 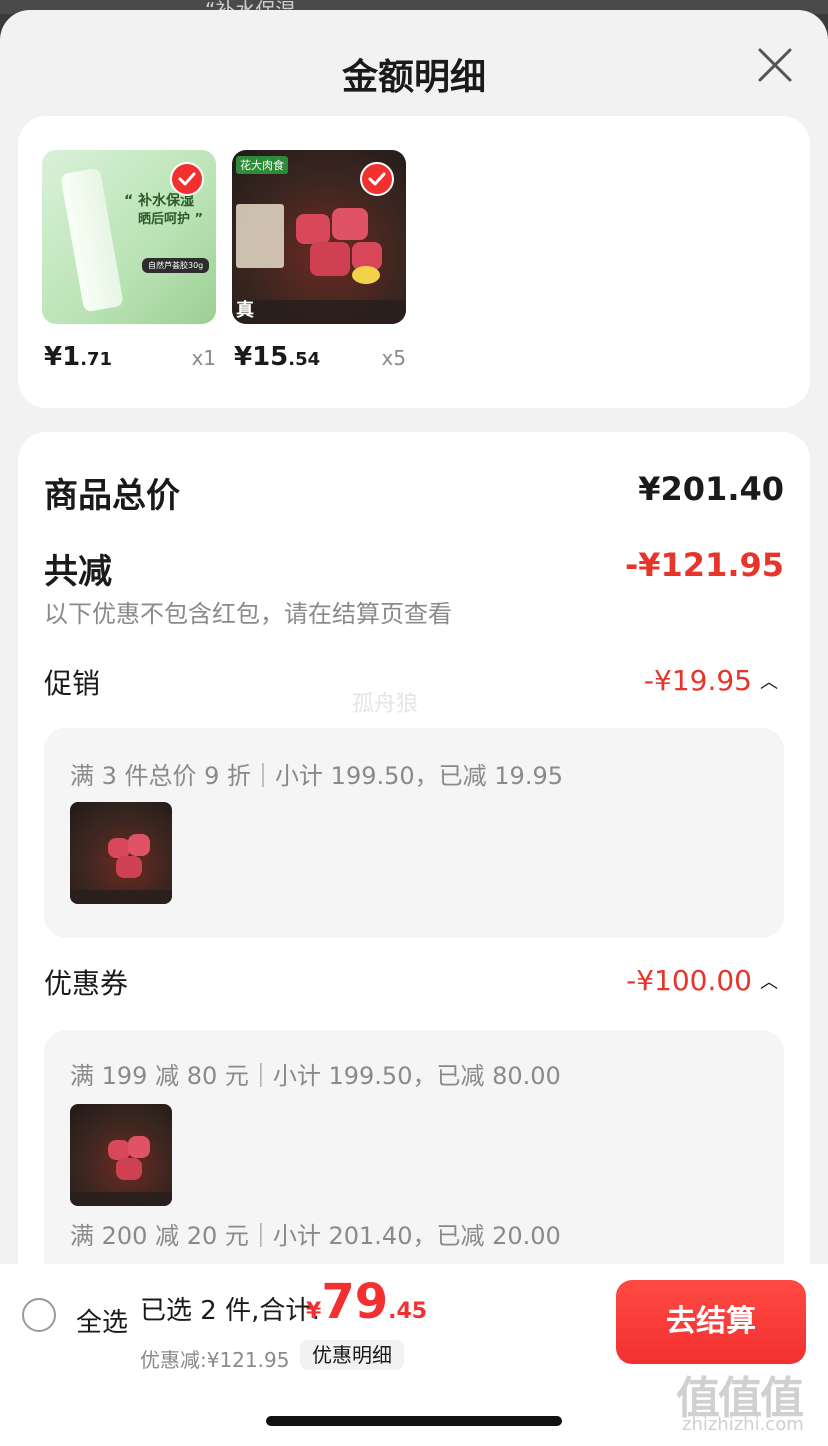 What do you see at coordinates (78, 357) in the screenshot?
I see `product-price: ¥1.71` at bounding box center [78, 357].